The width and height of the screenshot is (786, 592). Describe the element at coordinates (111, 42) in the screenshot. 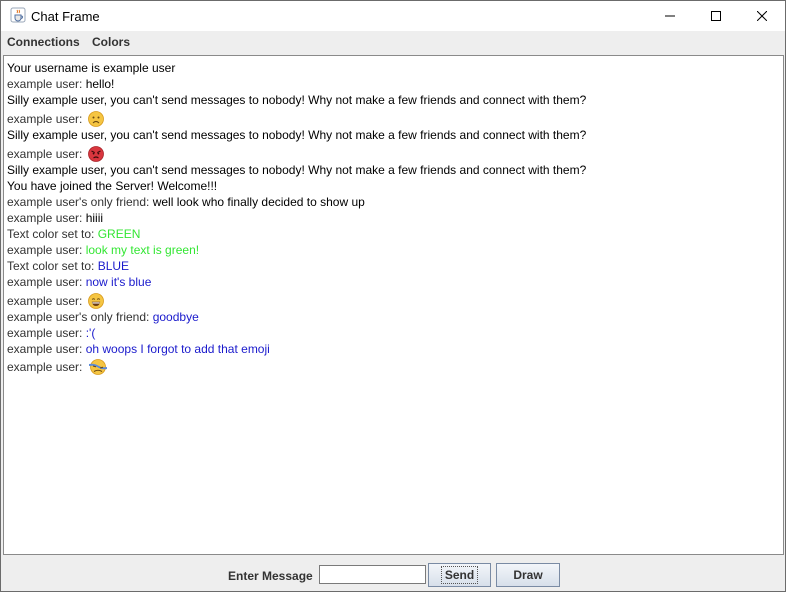

I see `menu-colors: Colors` at that location.